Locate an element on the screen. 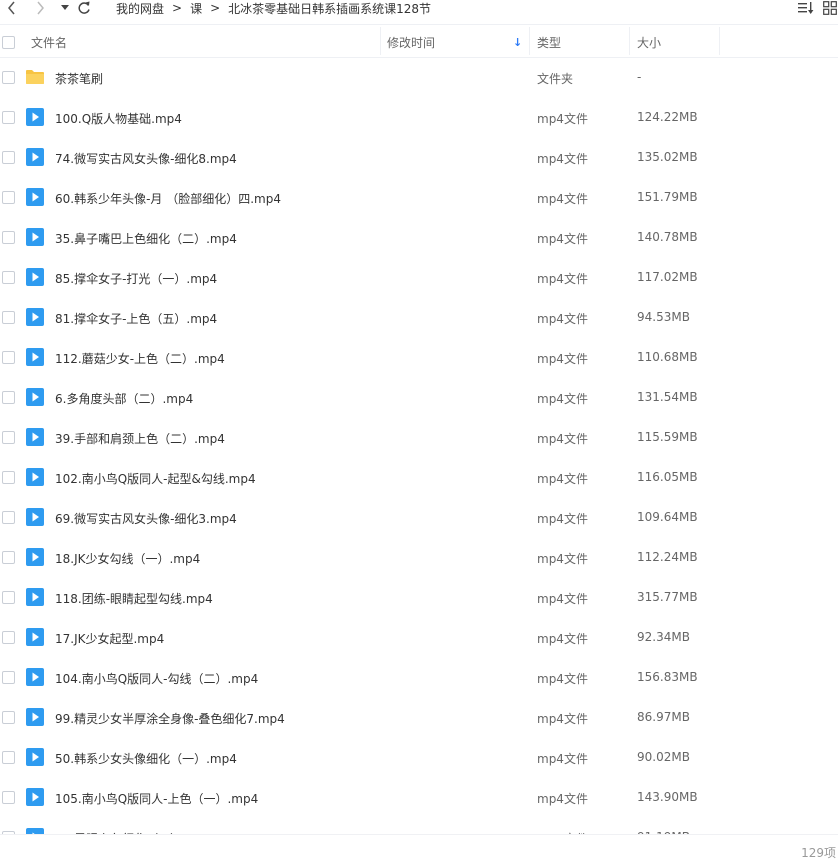 The height and width of the screenshot is (862, 838). column-header-modified: 修改时间 ↓ is located at coordinates (457, 42).